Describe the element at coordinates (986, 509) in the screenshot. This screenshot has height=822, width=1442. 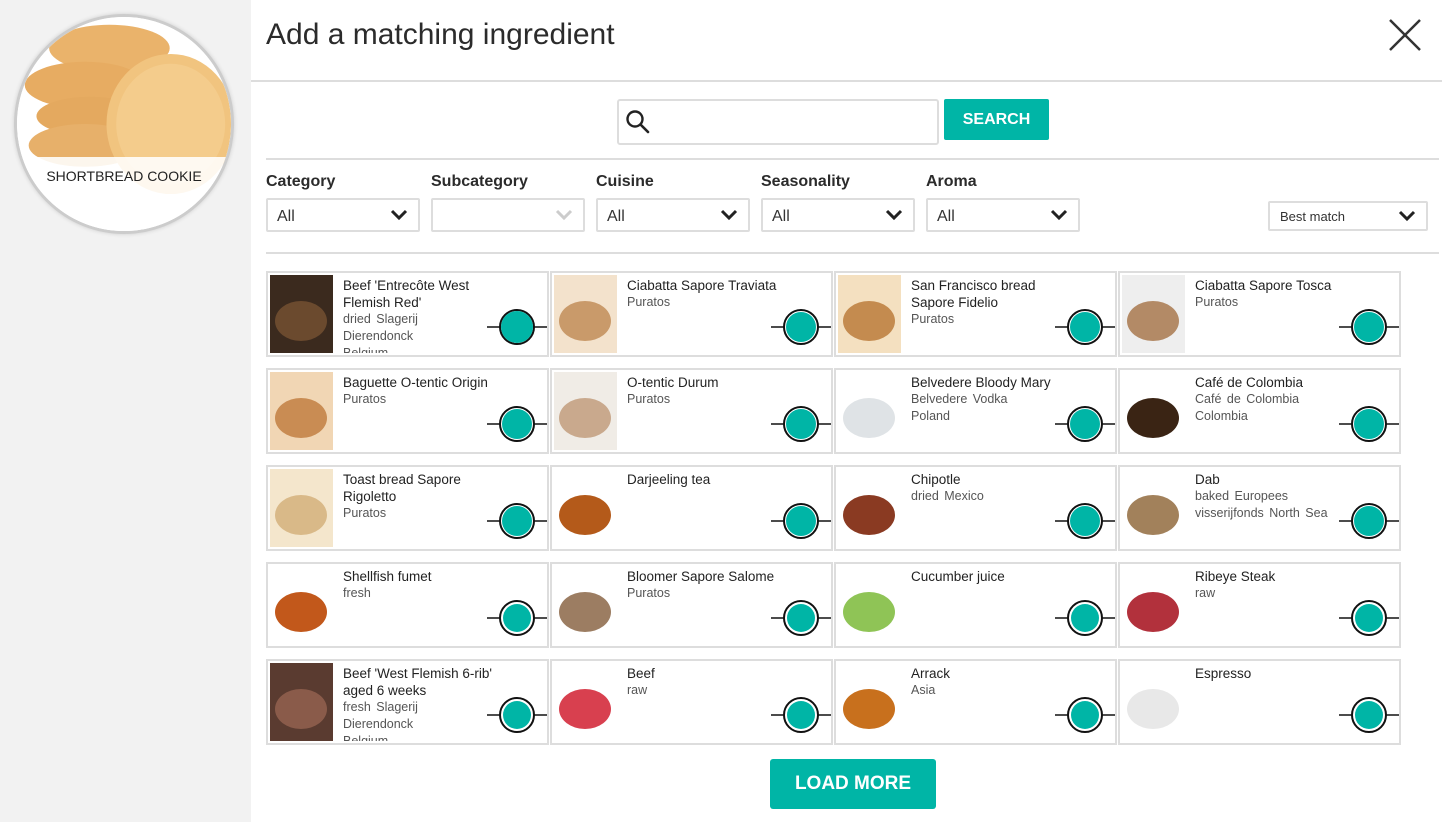
I see `ingredient-info: Chipotle dried Mexico` at that location.